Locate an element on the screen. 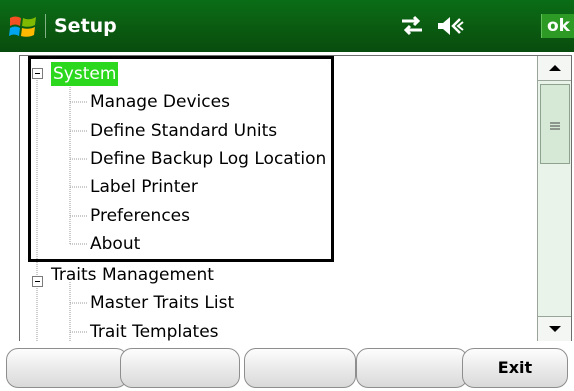 This screenshot has height=391, width=574. volume-icon is located at coordinates (451, 26).